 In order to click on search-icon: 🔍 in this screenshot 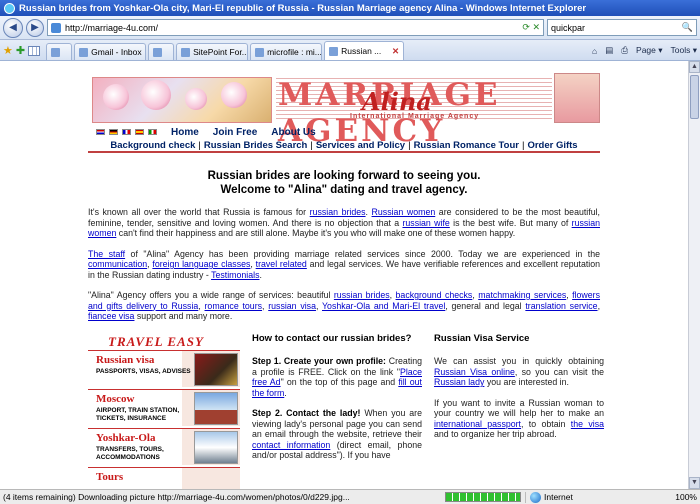, I will do `click(687, 27)`.